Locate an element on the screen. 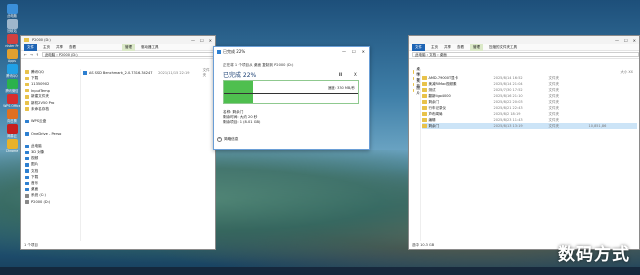 This screenshot has width=640, height=275. tab-compressed-tools: 压缩的文件夹工具 is located at coordinates (503, 47).